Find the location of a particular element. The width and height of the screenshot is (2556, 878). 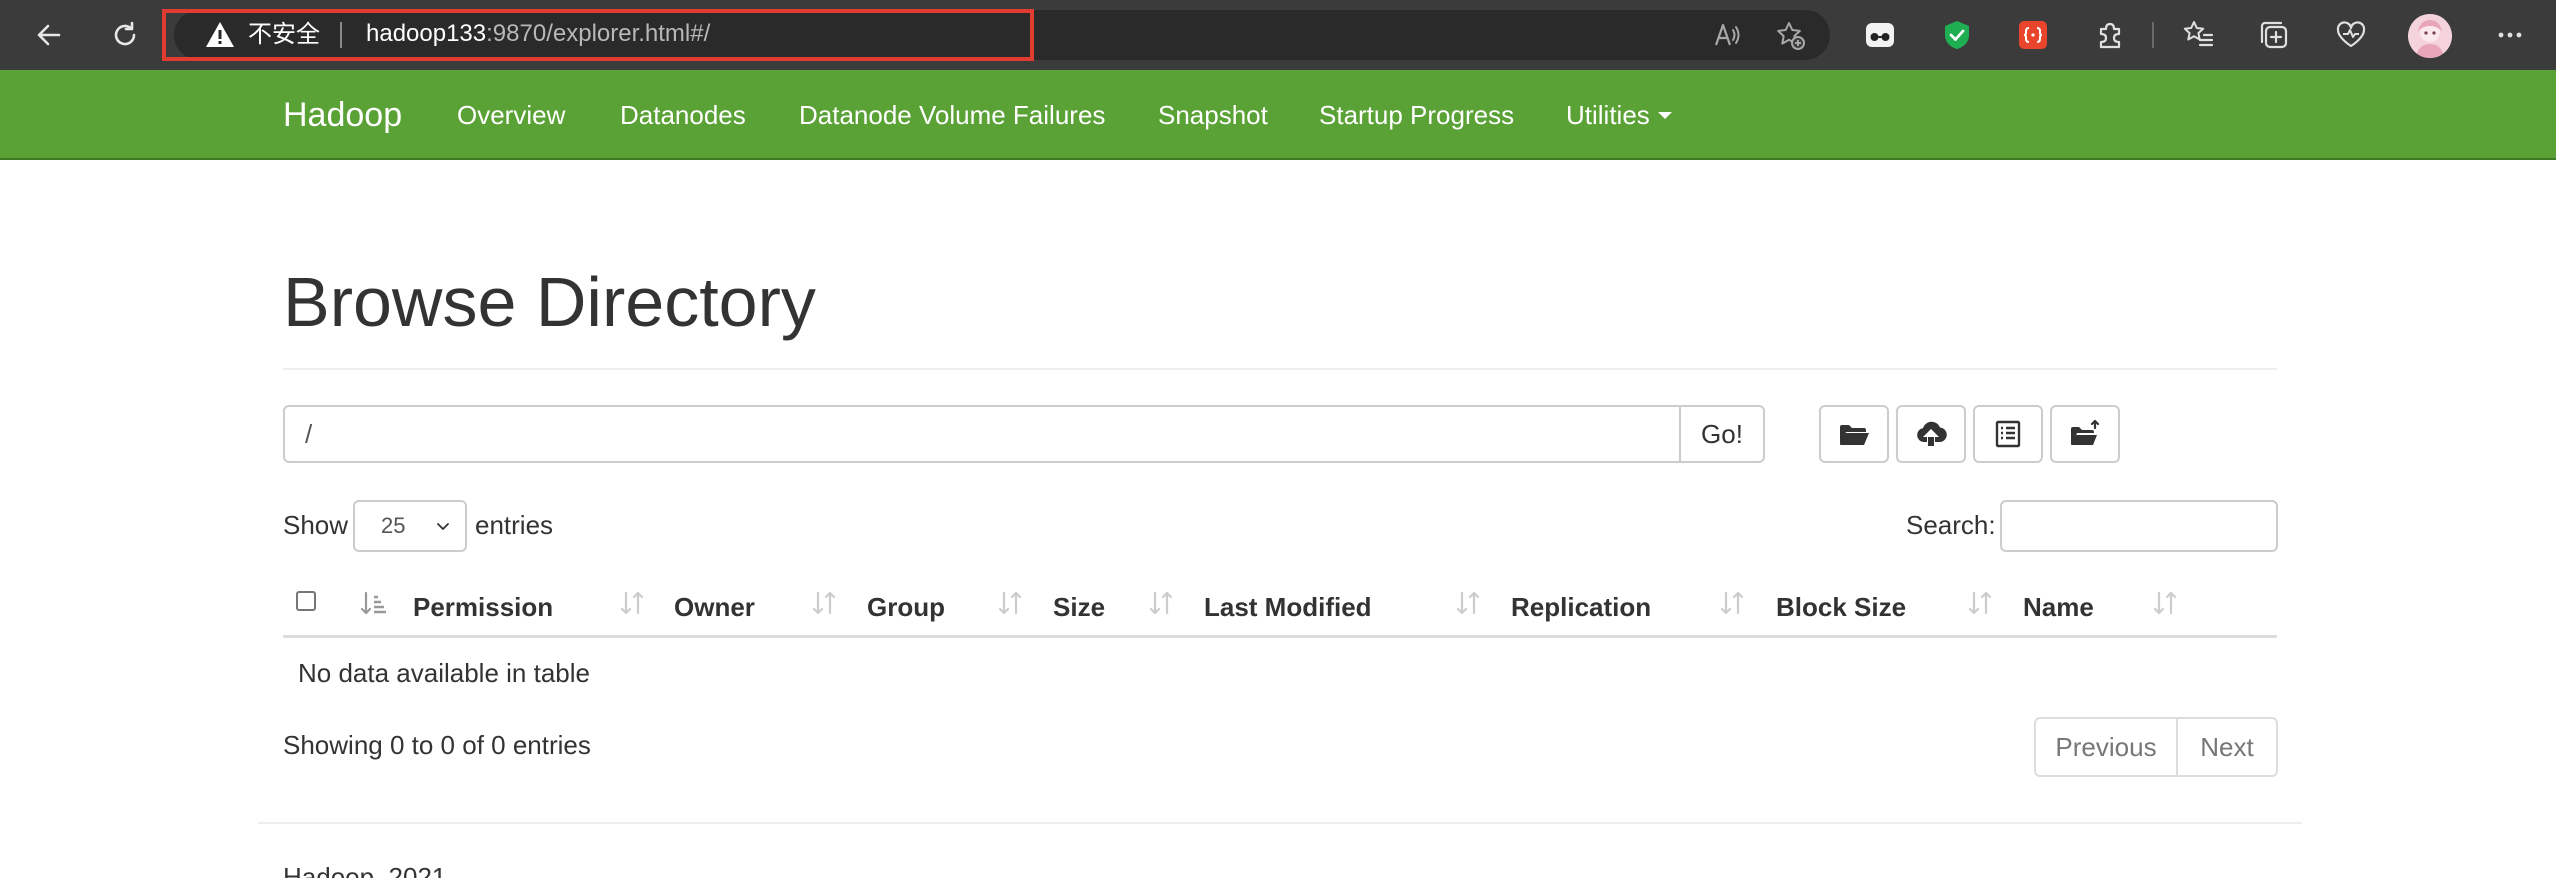

heart-pulse-icon is located at coordinates (2351, 34).